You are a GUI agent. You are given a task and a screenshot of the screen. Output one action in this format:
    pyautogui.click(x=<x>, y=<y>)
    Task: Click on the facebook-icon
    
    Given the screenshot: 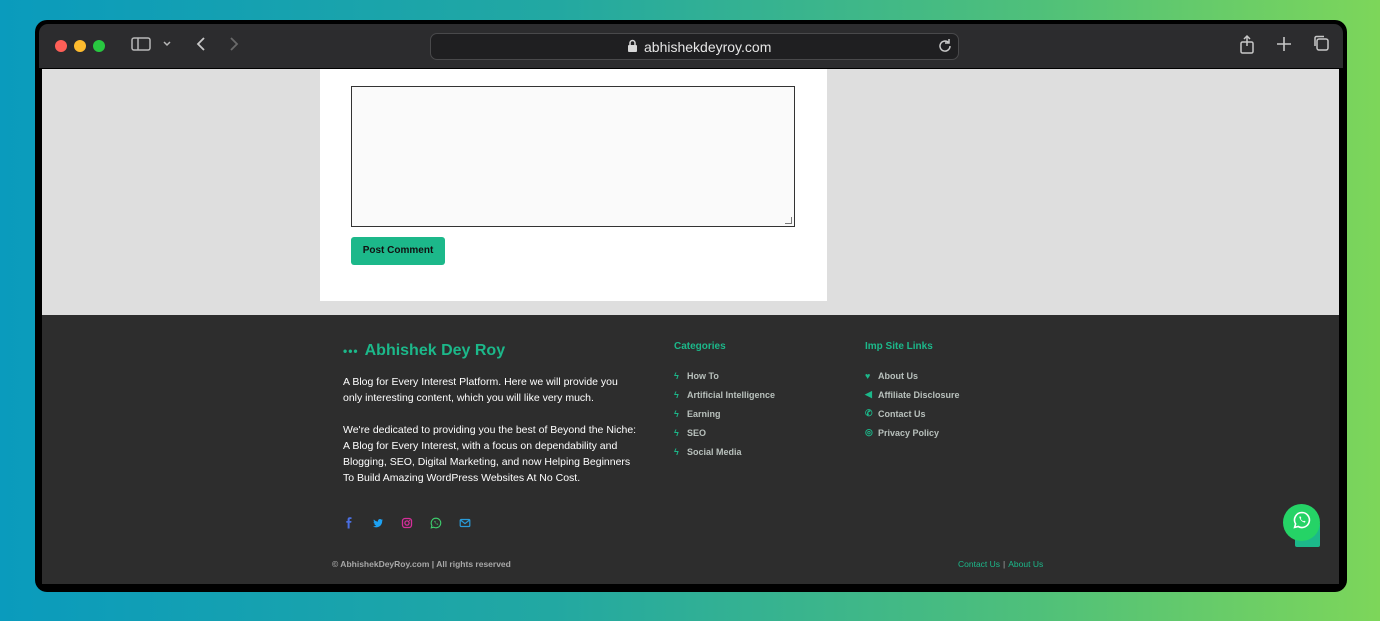 What is the action you would take?
    pyautogui.click(x=349, y=522)
    